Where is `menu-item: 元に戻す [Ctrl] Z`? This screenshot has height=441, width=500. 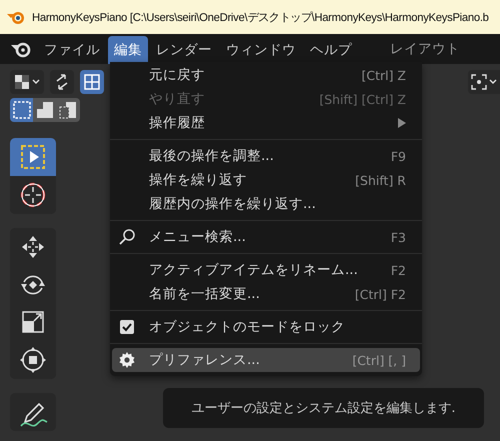 menu-item: 元に戻す [Ctrl] Z is located at coordinates (266, 75).